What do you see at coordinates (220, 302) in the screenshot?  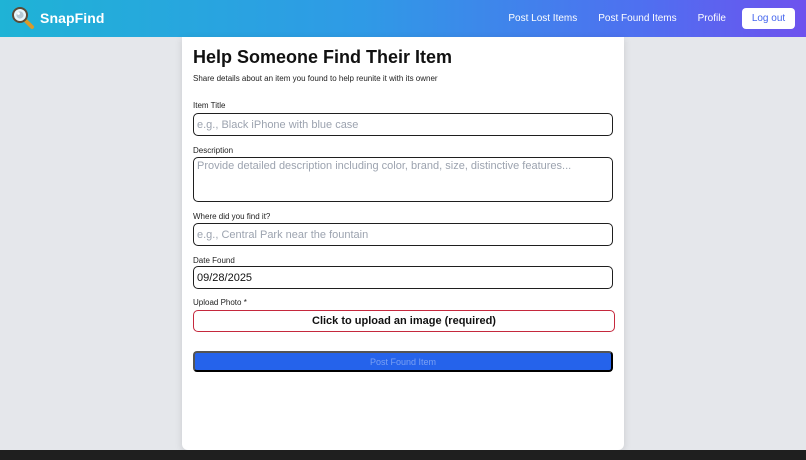 I see `upload-photo-label: Upload Photo *` at bounding box center [220, 302].